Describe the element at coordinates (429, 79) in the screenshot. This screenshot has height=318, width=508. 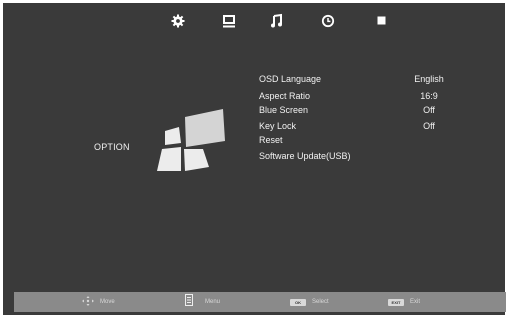
I see `menu-item-value: English` at that location.